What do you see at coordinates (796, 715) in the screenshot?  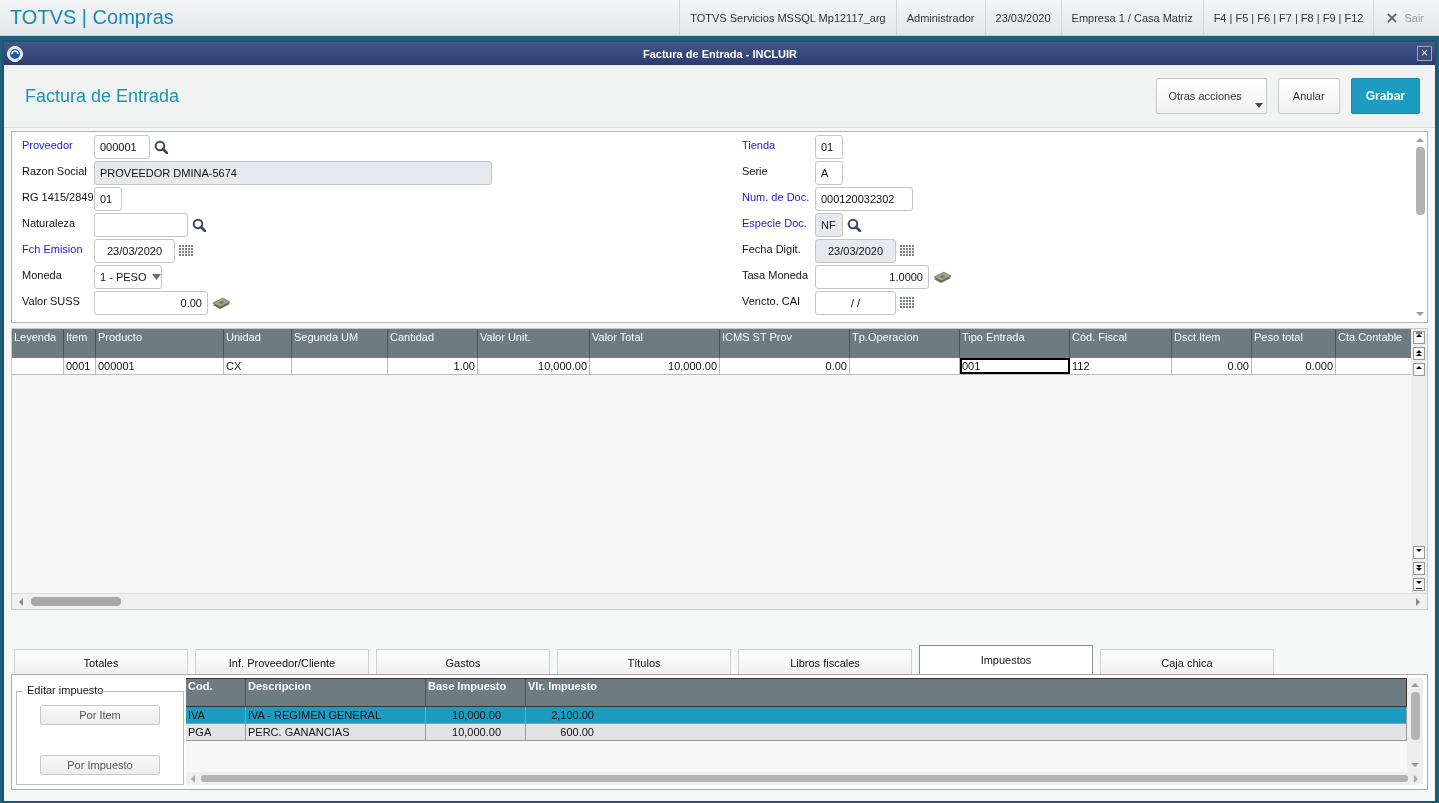 I see `table-row: IVA IVA - REGIMEN GENERAL 10,000.00 2,100.00` at bounding box center [796, 715].